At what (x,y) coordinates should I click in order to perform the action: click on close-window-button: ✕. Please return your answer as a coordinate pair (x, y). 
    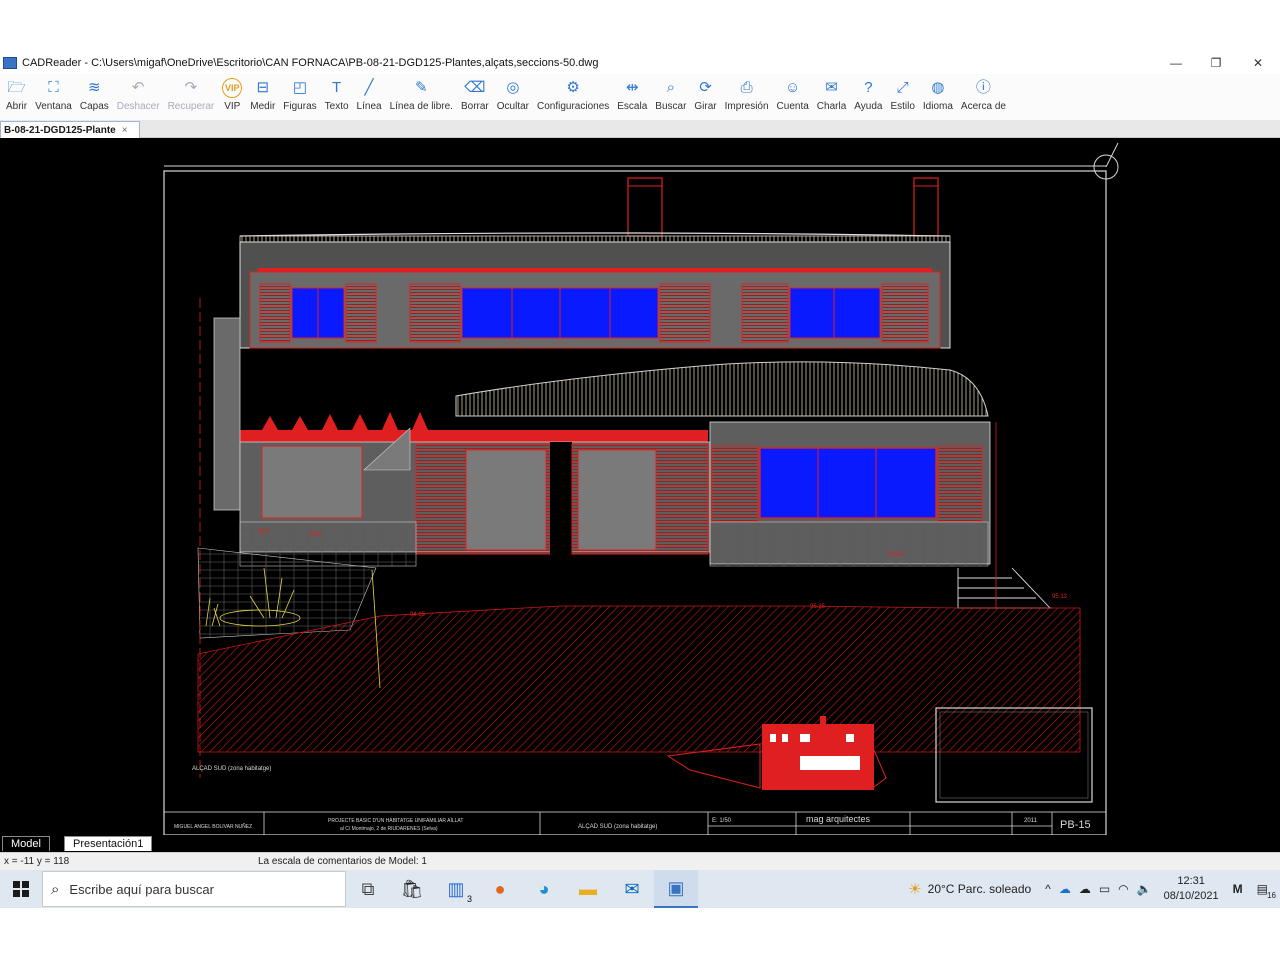
    Looking at the image, I should click on (1258, 63).